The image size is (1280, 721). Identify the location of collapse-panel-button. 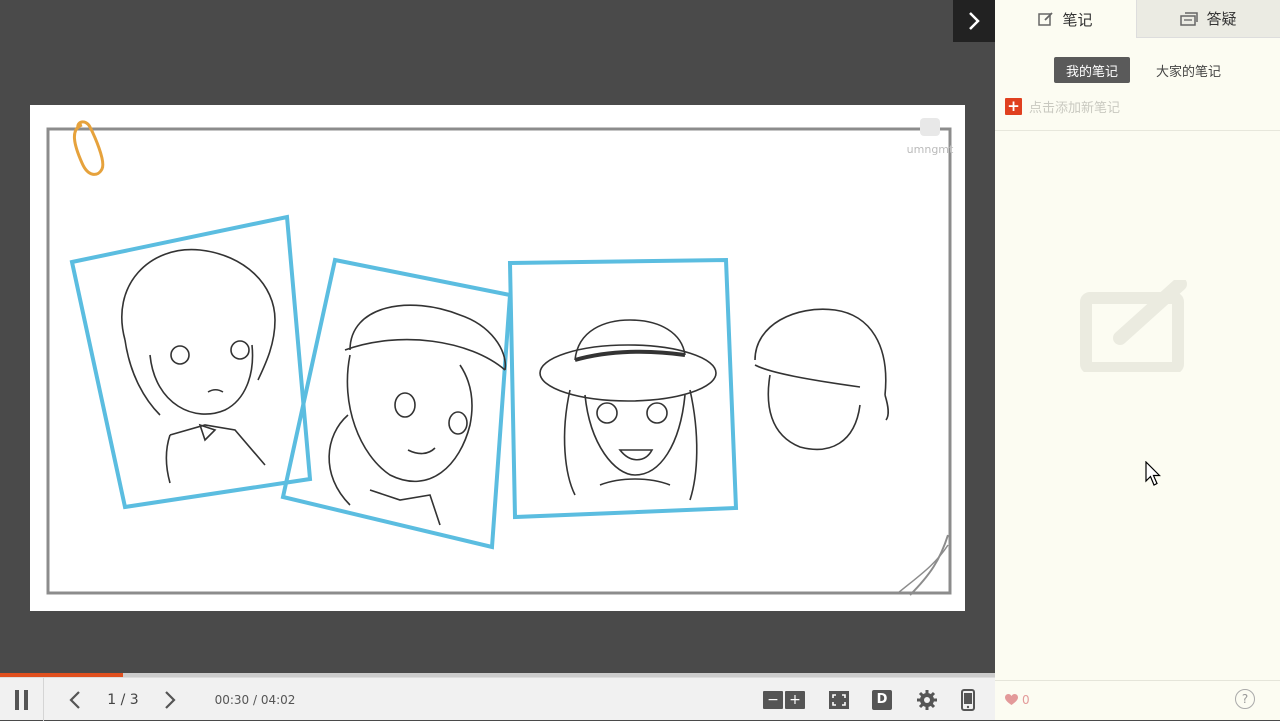
(974, 21).